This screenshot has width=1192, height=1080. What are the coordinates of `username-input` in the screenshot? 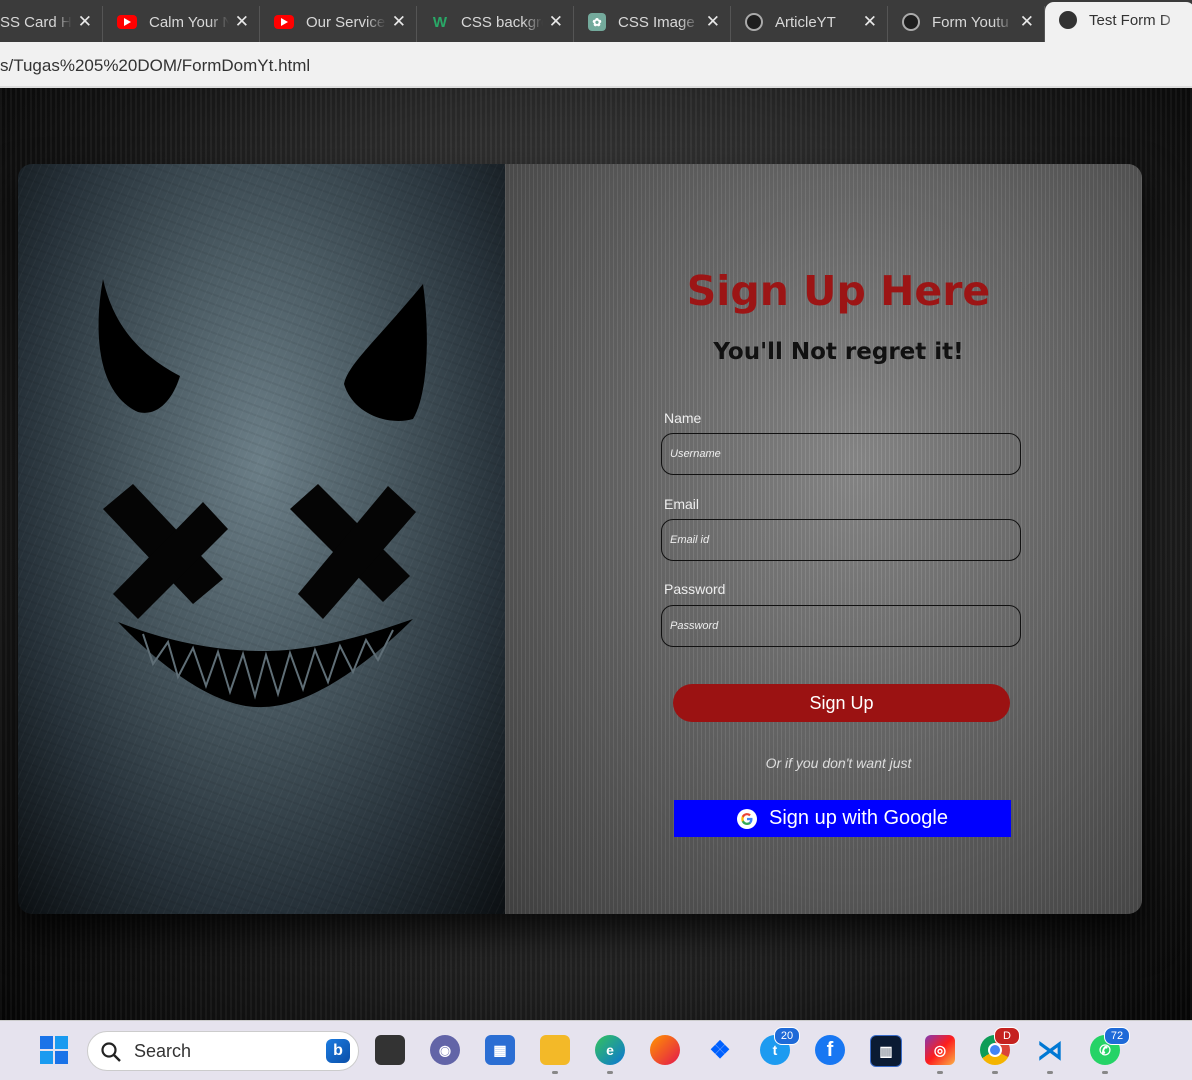 It's located at (841, 454).